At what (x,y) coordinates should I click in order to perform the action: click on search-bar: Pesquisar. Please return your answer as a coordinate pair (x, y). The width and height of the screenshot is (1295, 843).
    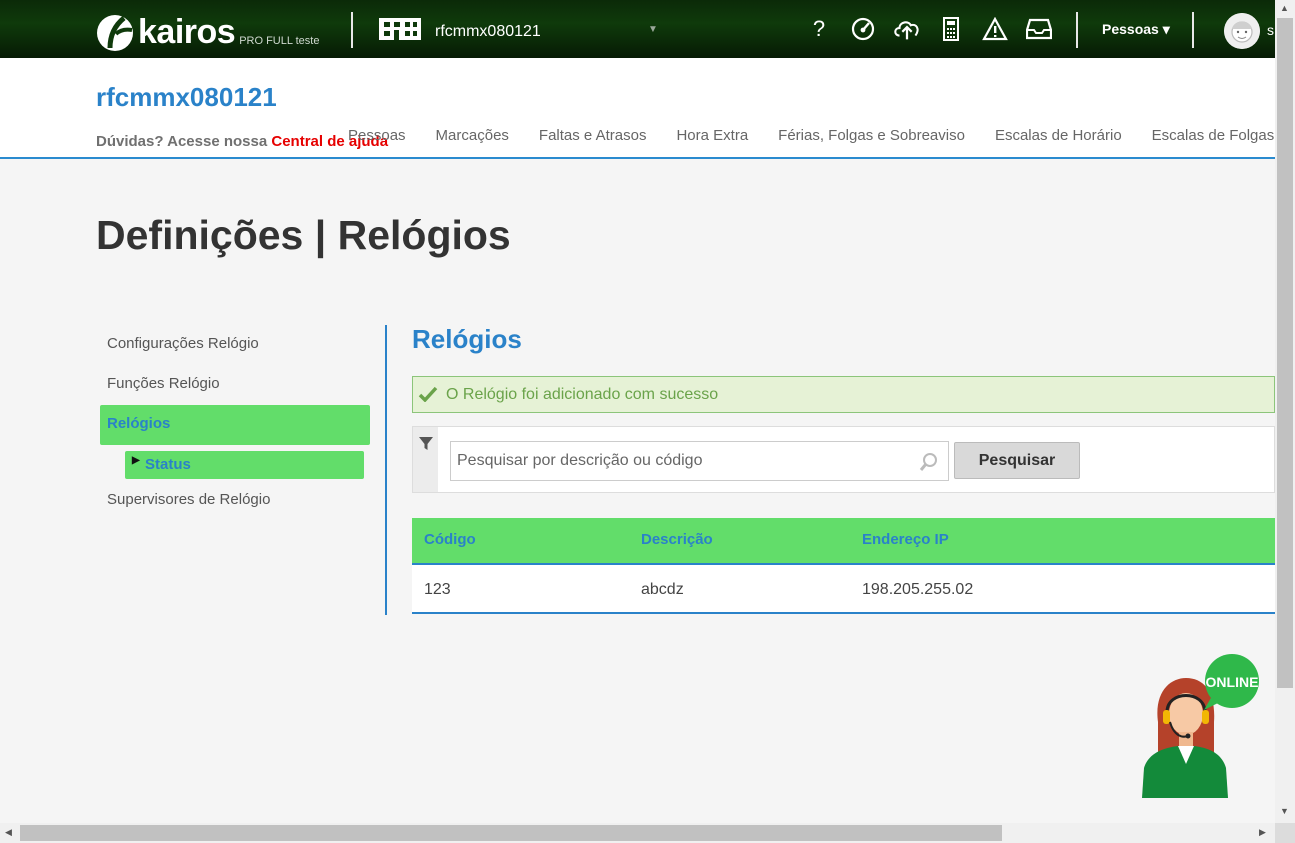
    Looking at the image, I should click on (843, 459).